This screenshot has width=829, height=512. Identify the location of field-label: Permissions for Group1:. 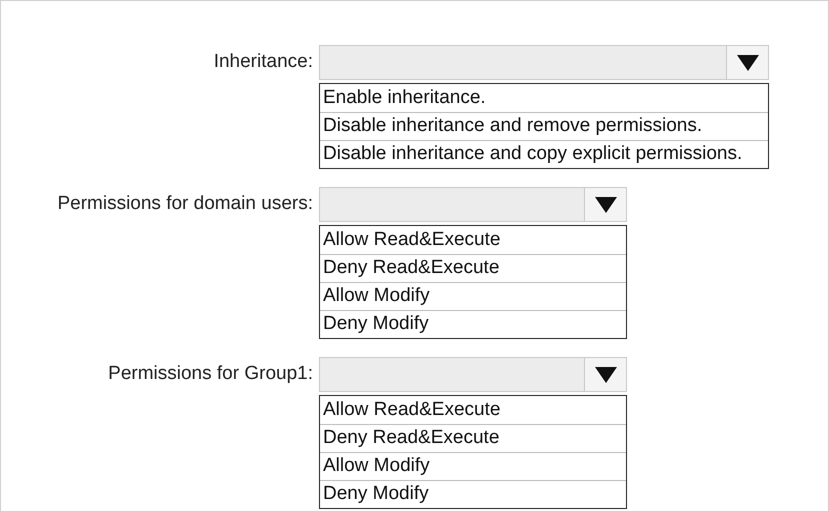
(210, 374).